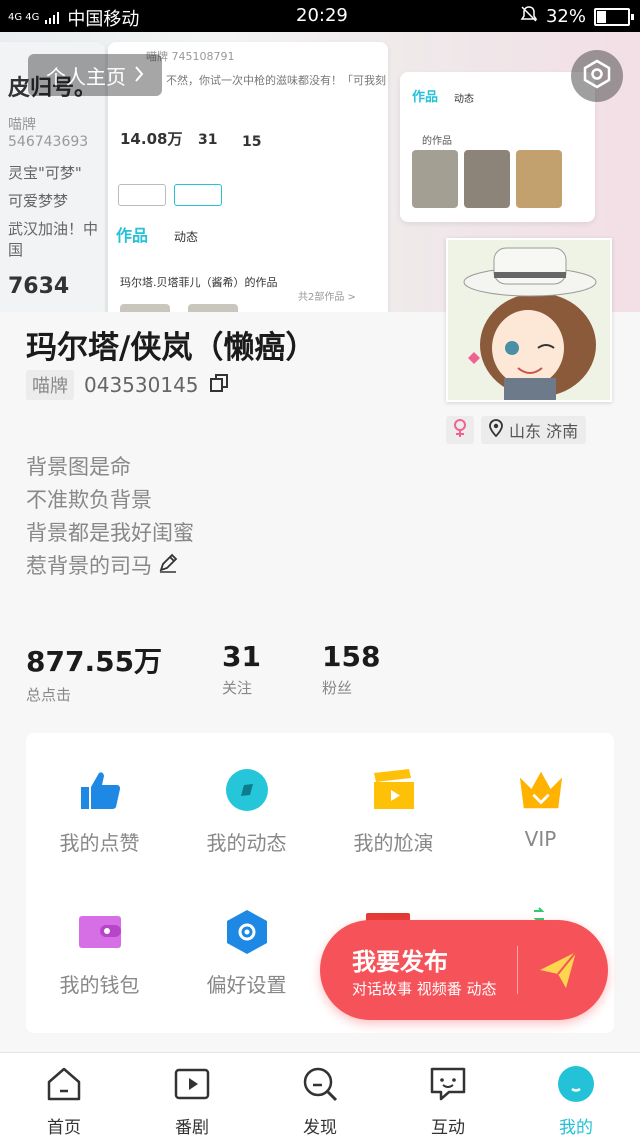 Image resolution: width=640 pixels, height=1139 pixels. Describe the element at coordinates (78, 467) in the screenshot. I see `bio-line: 背景图是命` at that location.